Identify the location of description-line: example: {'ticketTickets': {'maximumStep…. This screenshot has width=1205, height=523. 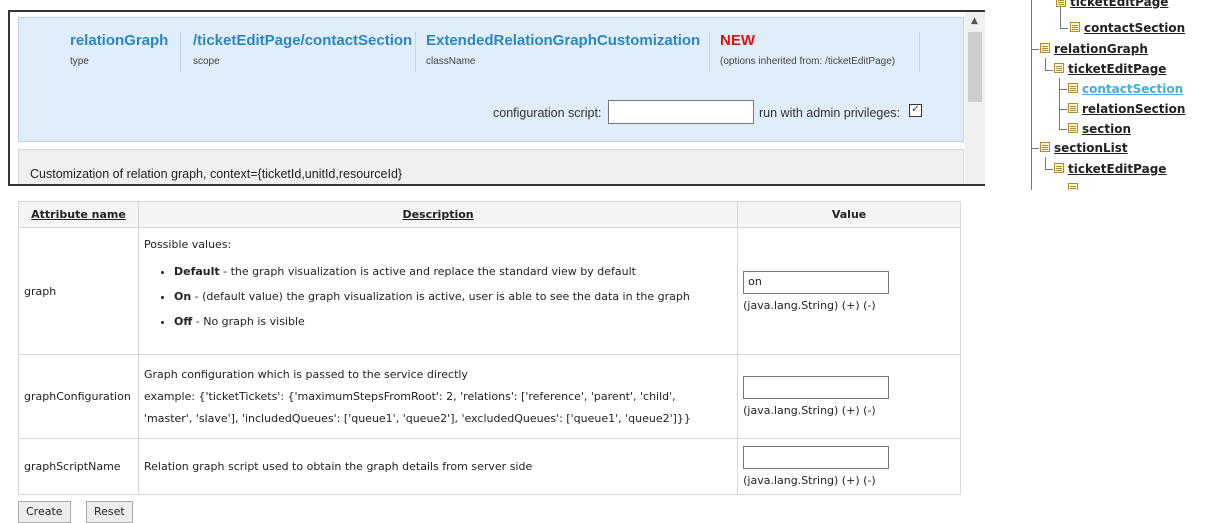
(409, 396).